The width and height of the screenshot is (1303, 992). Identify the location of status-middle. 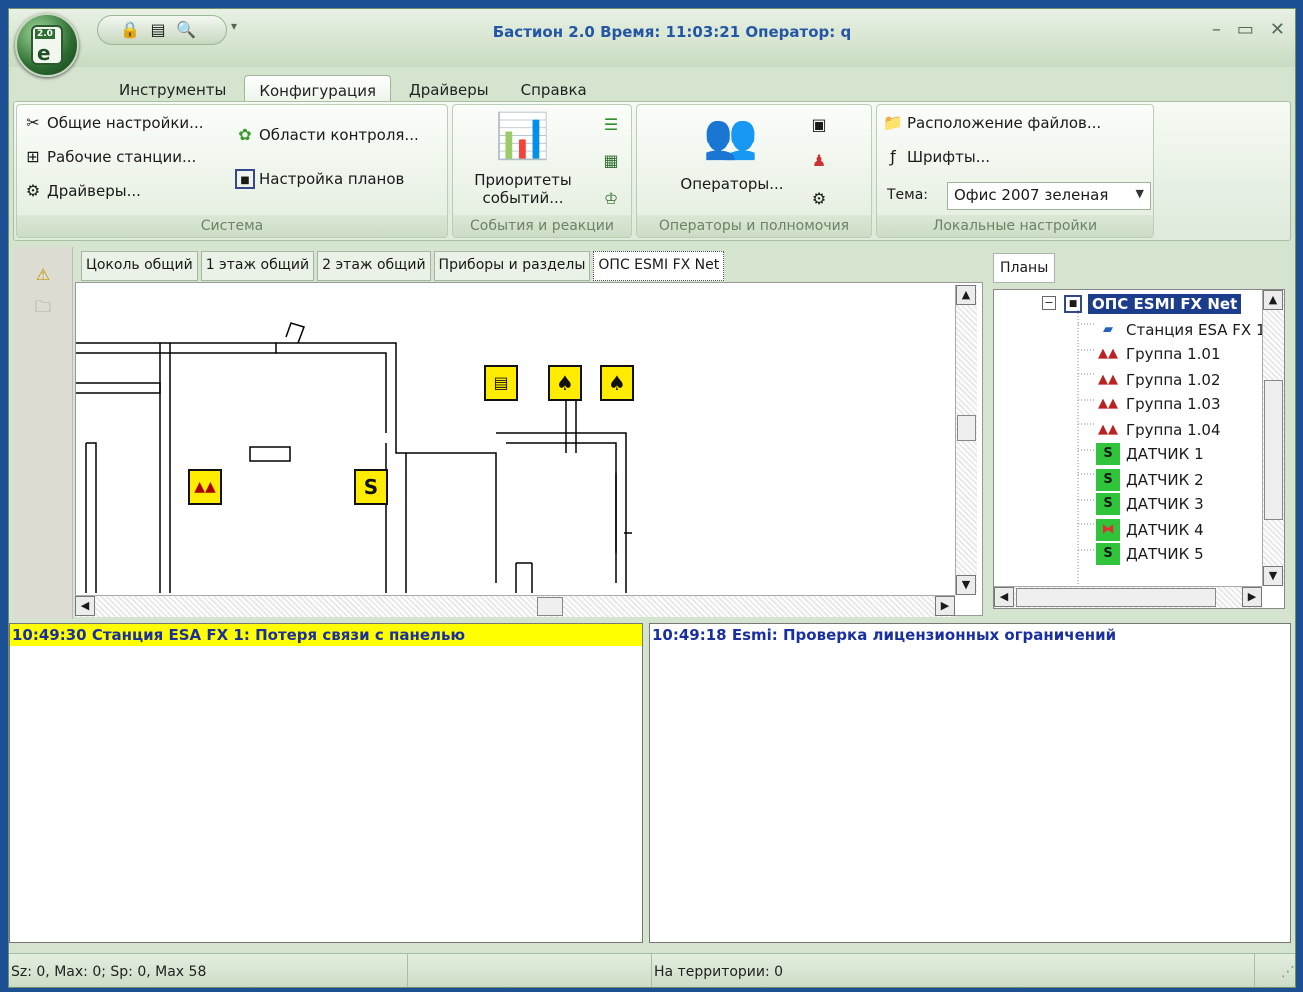
(530, 970).